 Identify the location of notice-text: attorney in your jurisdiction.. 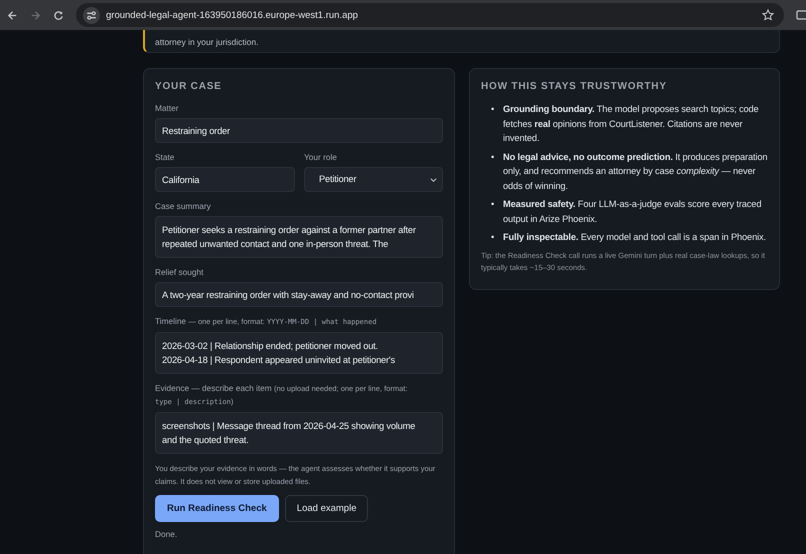
(206, 42).